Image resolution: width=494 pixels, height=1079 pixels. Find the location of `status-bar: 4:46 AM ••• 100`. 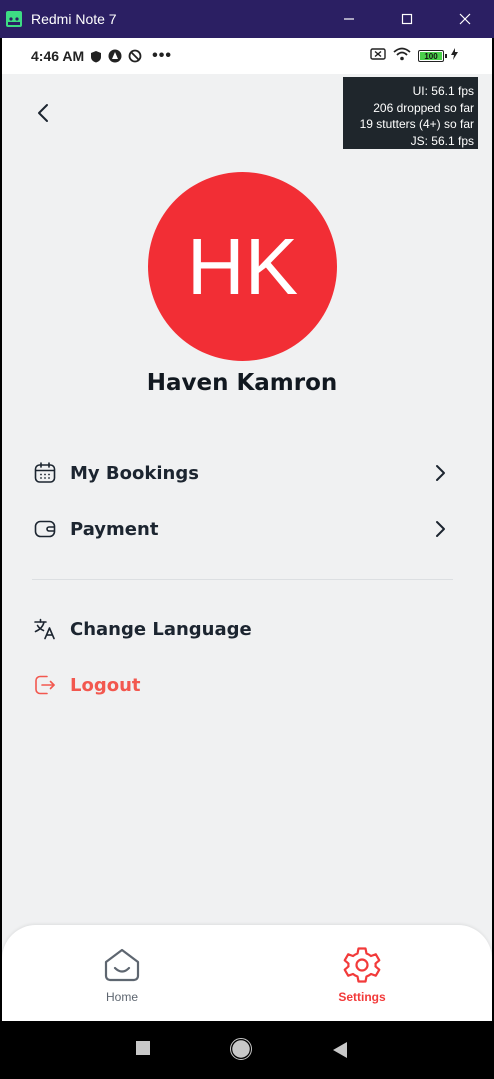

status-bar: 4:46 AM ••• 100 is located at coordinates (247, 56).